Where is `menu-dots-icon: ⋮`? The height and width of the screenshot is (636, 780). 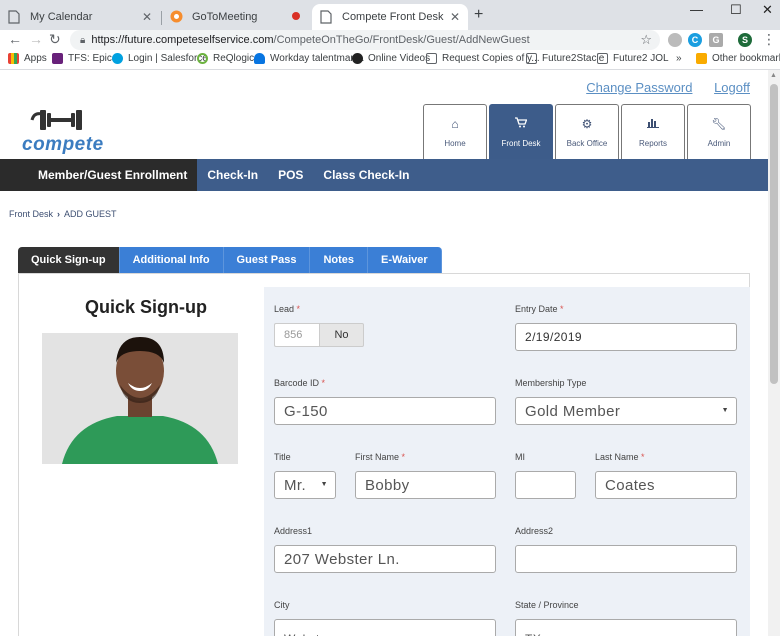 menu-dots-icon: ⋮ is located at coordinates (769, 39).